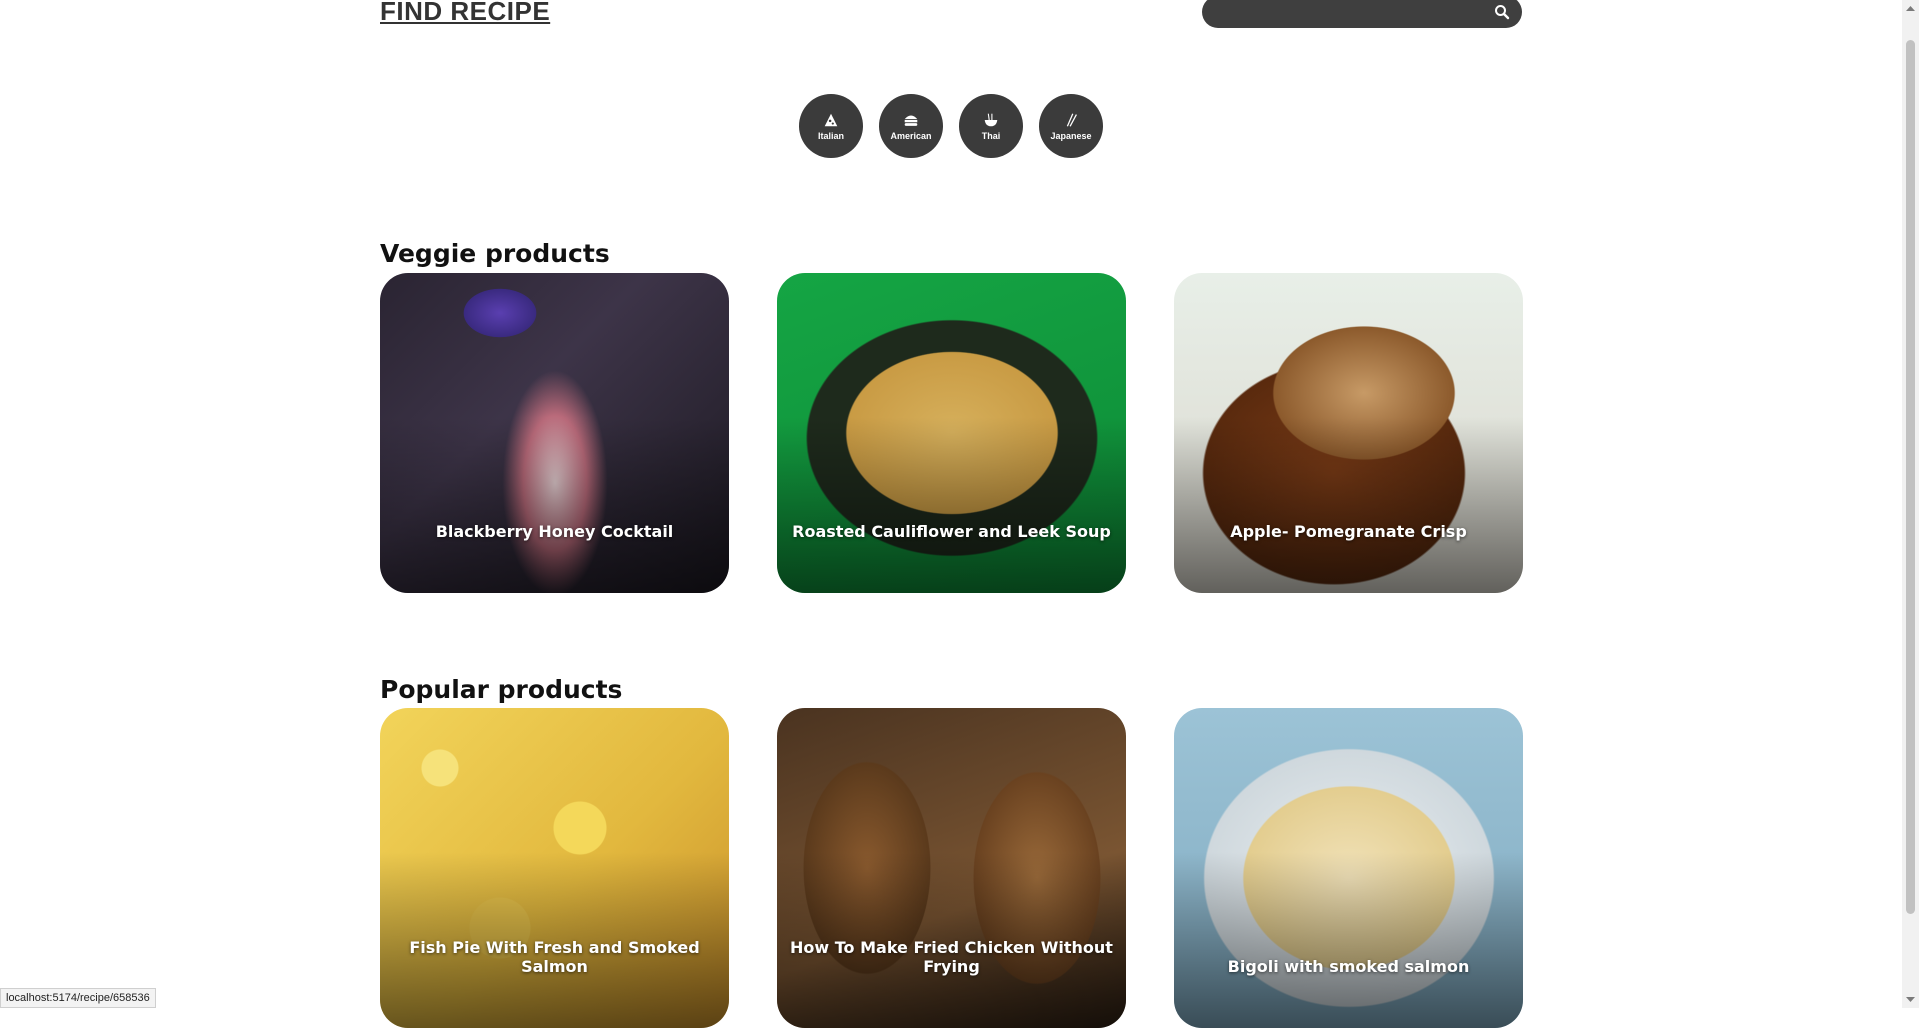 The image size is (1919, 1028). What do you see at coordinates (501, 689) in the screenshot?
I see `popular-section-title: Popular products` at bounding box center [501, 689].